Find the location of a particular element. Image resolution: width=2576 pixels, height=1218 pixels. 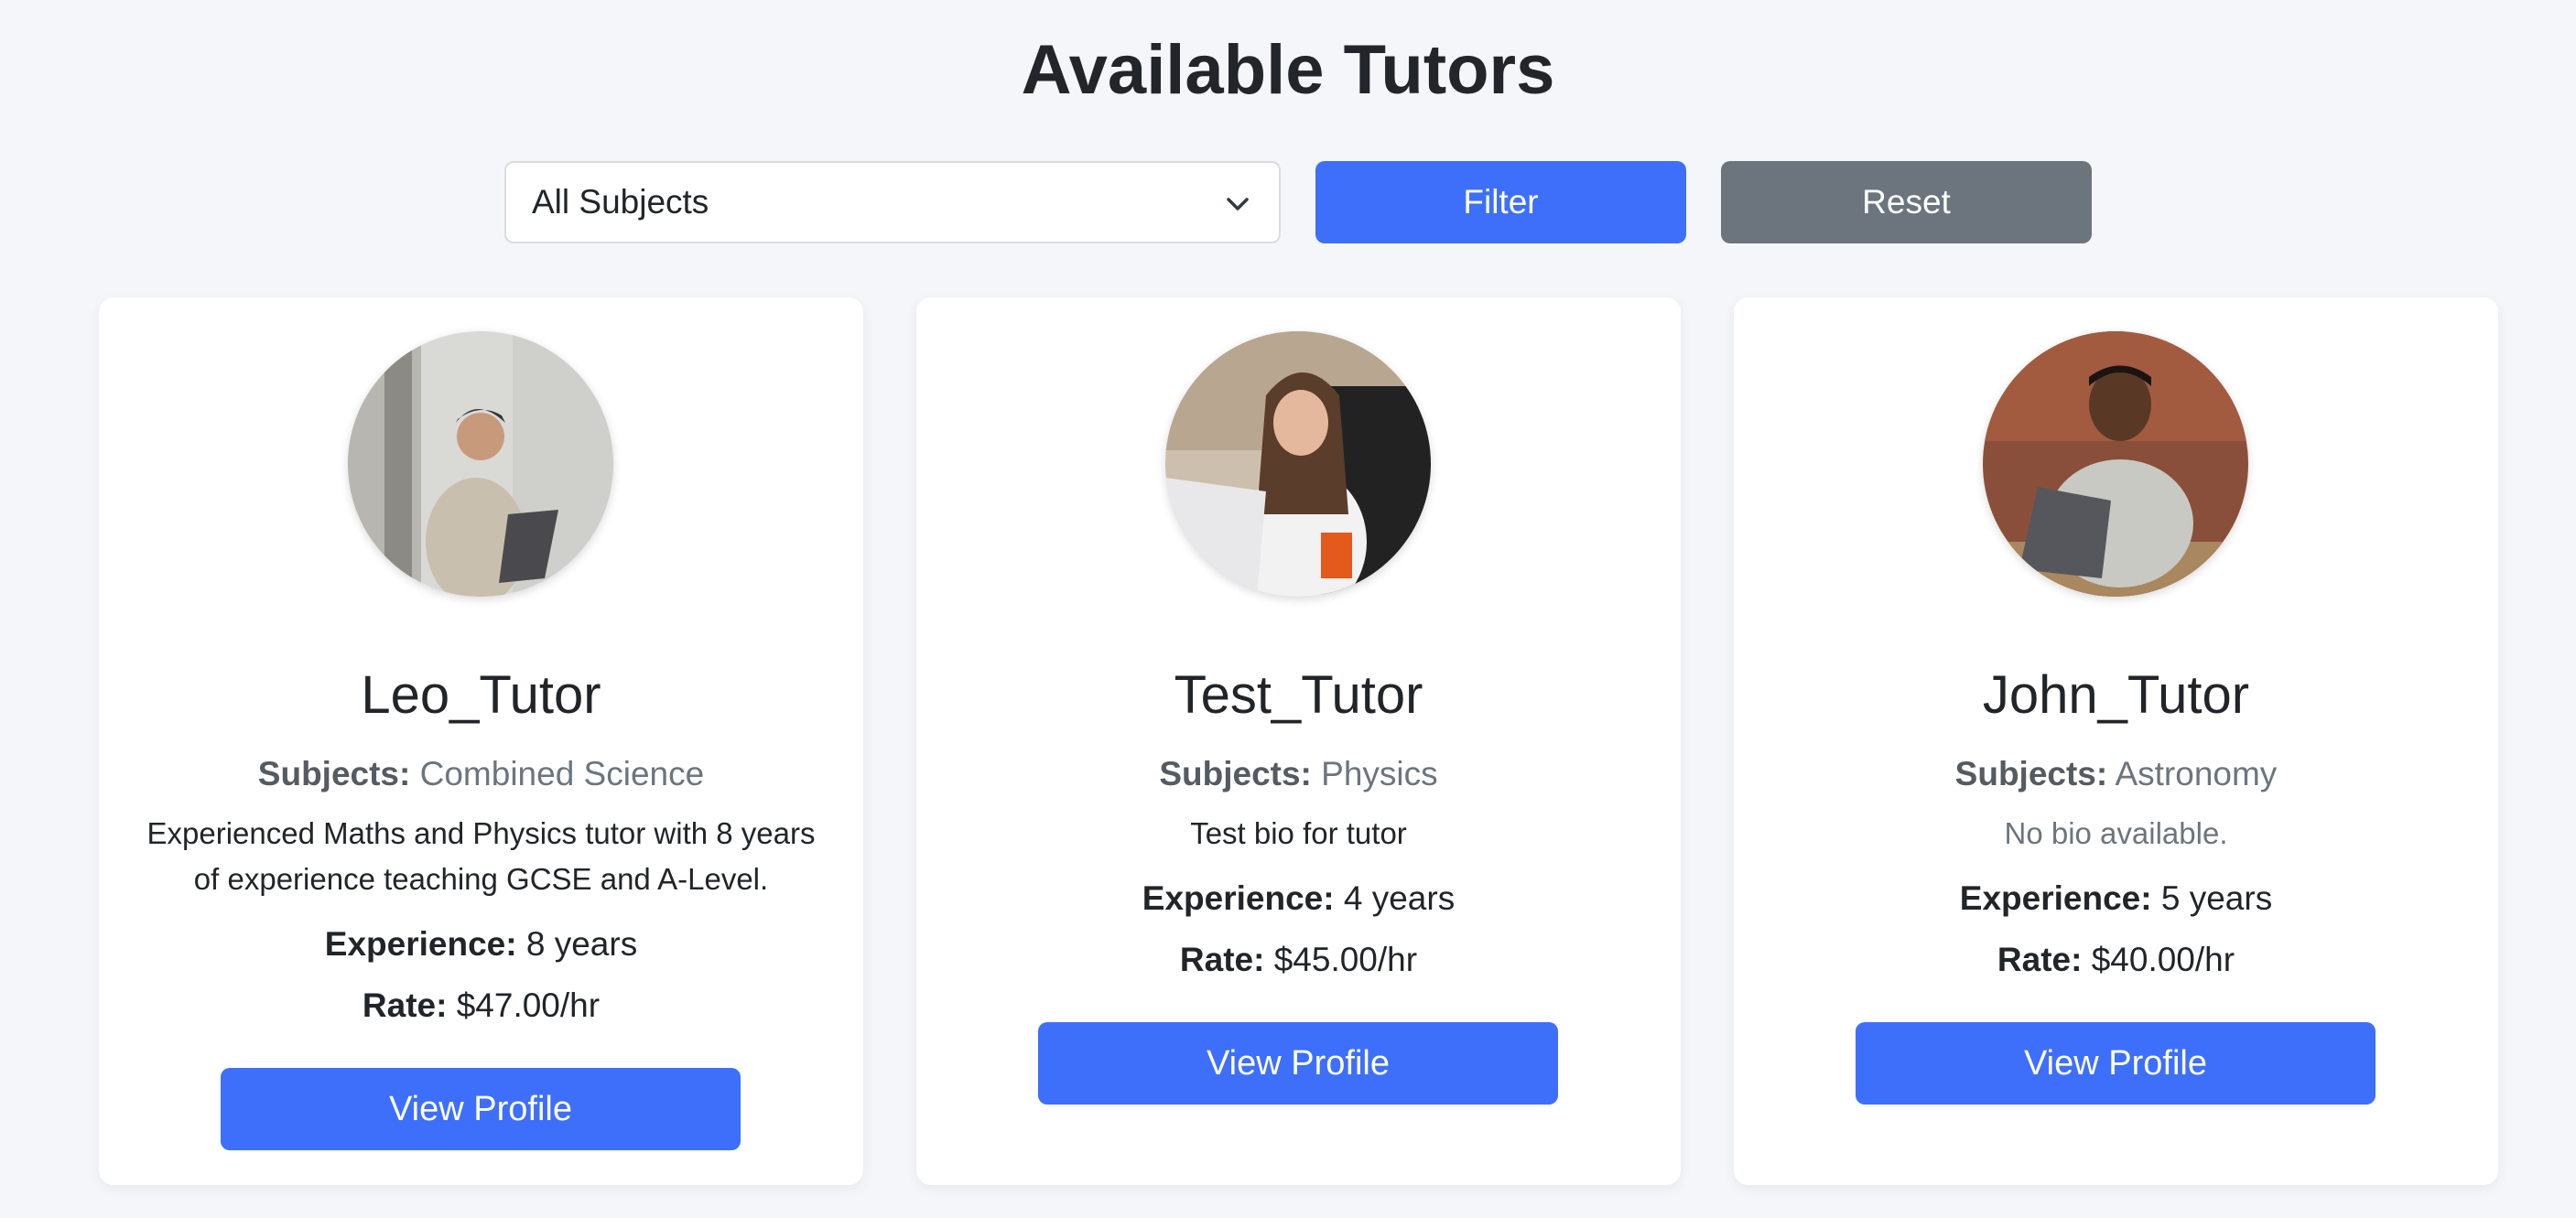

tutor-bio: Test bio for tutor is located at coordinates (1299, 833).